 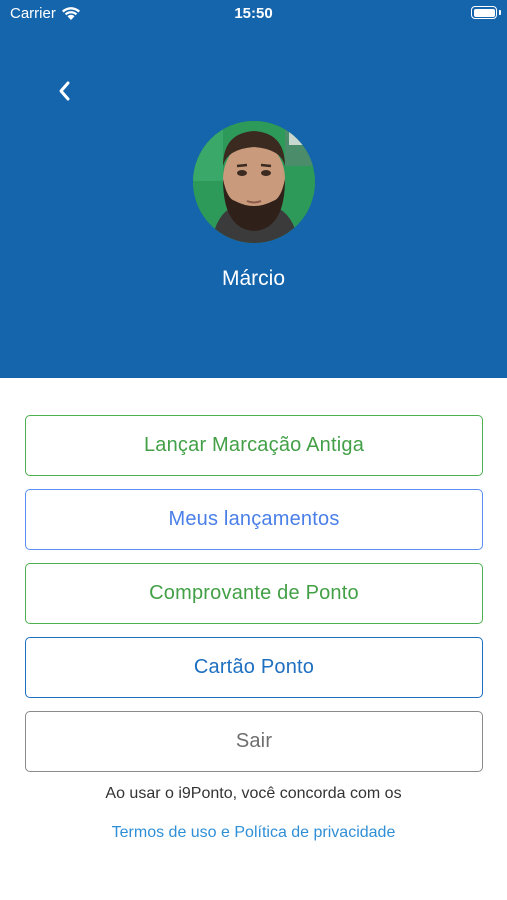 I want to click on time-card-button: Cartão Ponto, so click(x=254, y=667).